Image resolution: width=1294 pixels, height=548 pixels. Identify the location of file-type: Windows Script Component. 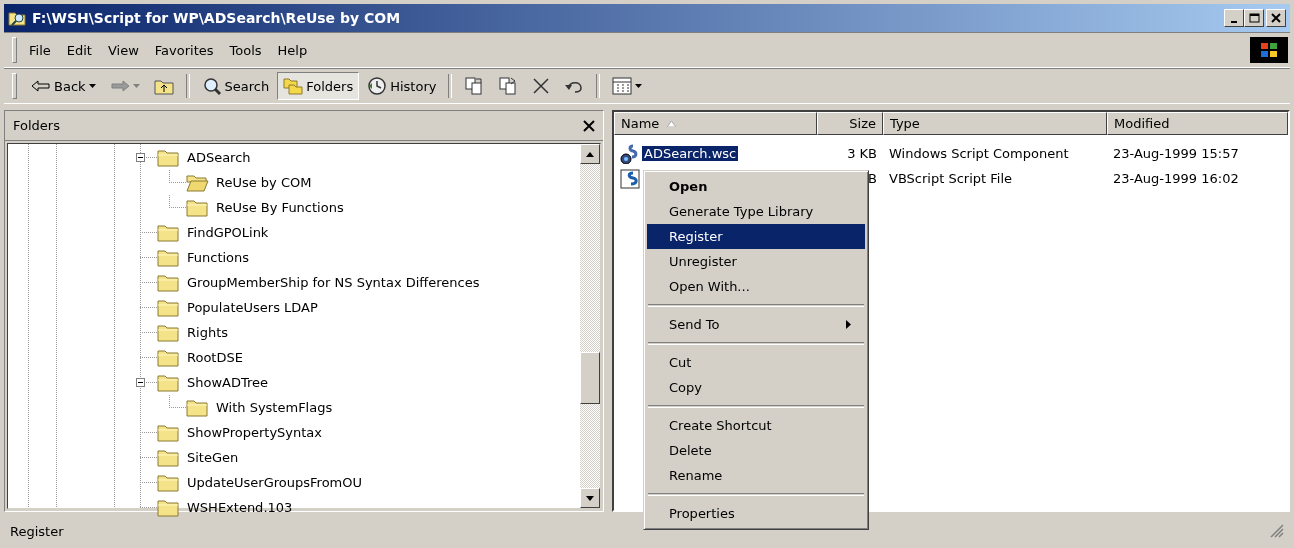
(979, 153).